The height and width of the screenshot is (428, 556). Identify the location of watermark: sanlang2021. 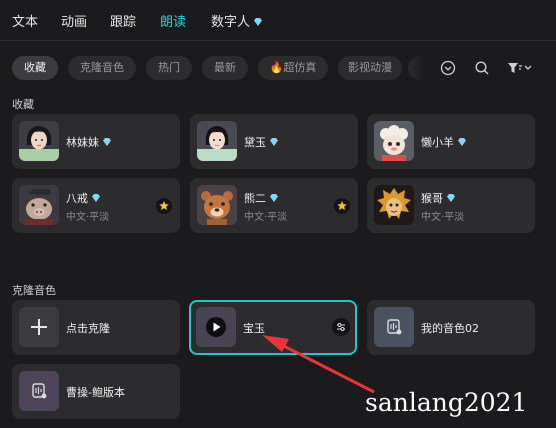
(446, 402).